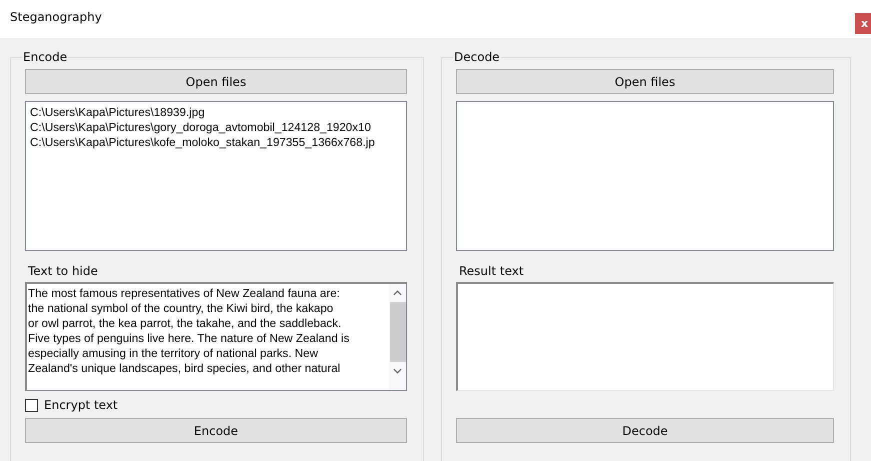 This screenshot has width=871, height=461. Describe the element at coordinates (216, 336) in the screenshot. I see `text-to-hide-field: The most famous representatives of New Zealand fauna are: the national symbol of the country, the Kiwi bird, the kakapo or owl parrot, the kea parrot, the takahe, and the saddleback. Five types of penguins live here. The nature of New Zealand is especially amusing in the territory of national parks. New Zealand's unique landscapes, bird species, and other natural` at that location.